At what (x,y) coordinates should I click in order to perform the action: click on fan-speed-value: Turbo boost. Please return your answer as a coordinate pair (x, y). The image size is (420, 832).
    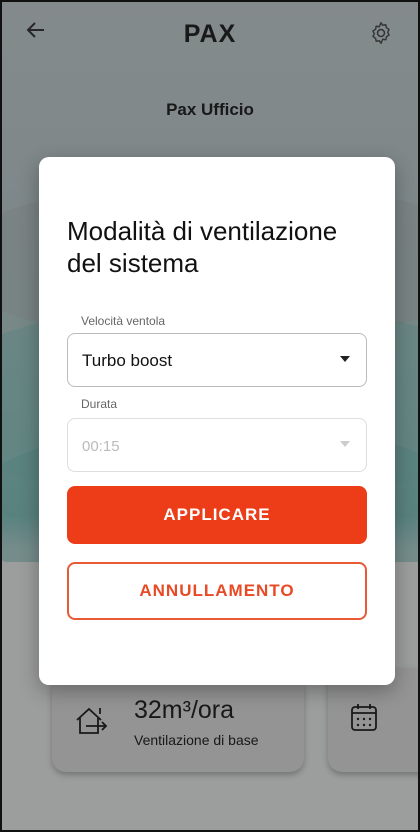
    Looking at the image, I should click on (127, 360).